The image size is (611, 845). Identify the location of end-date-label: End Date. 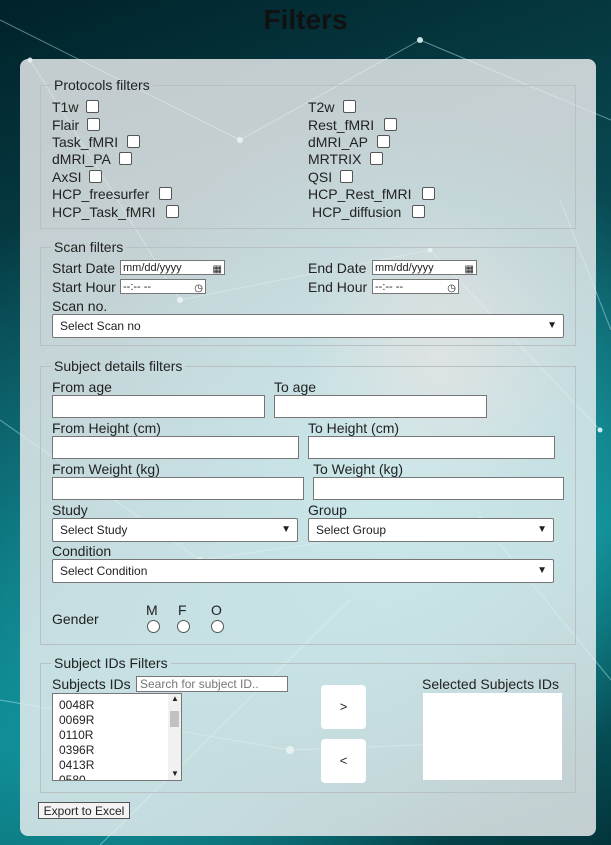
(337, 268).